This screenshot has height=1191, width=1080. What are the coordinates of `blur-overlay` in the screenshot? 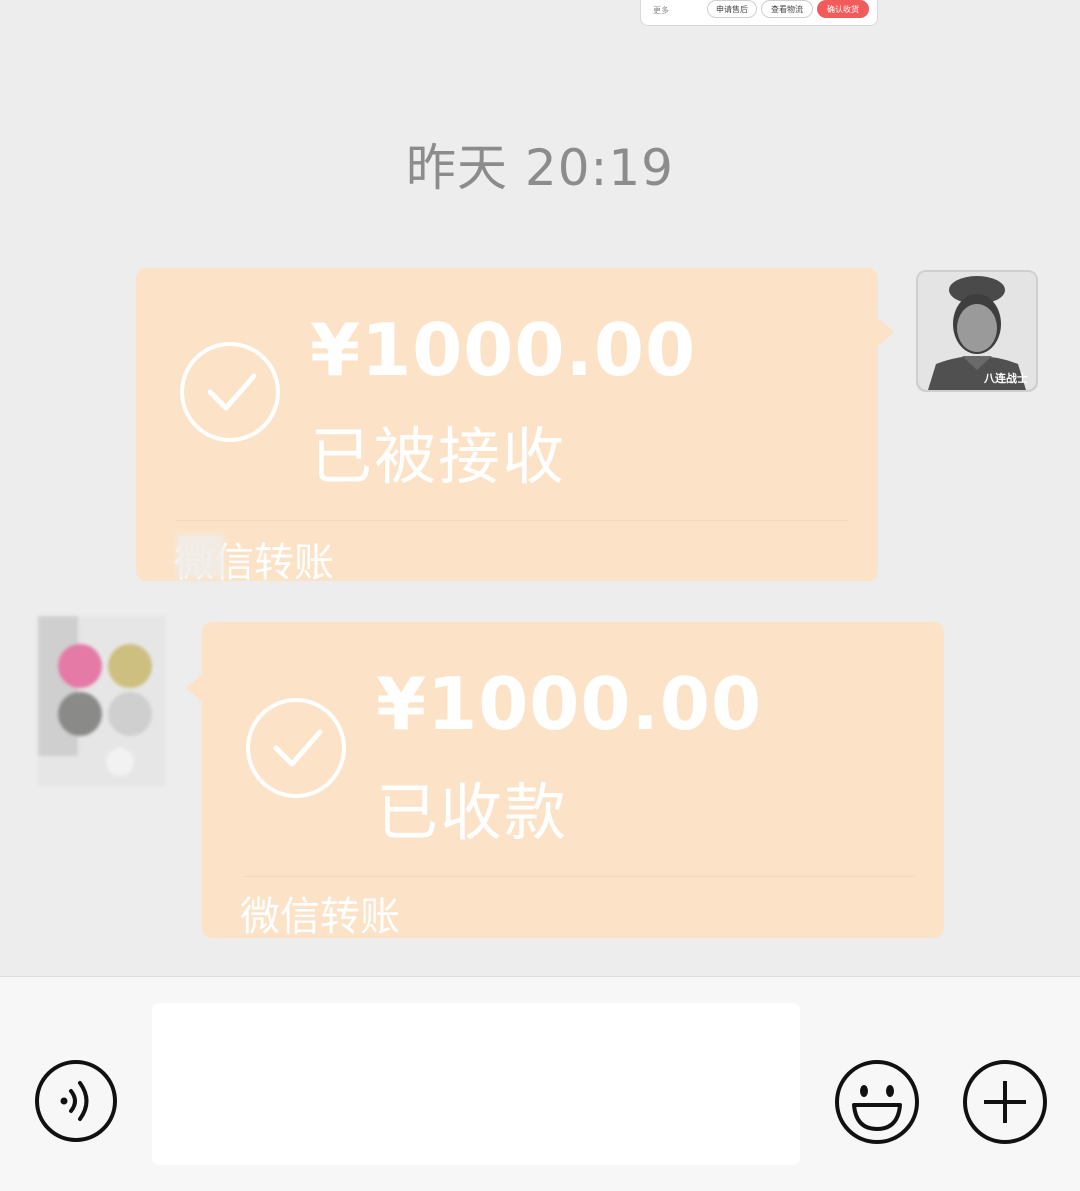 It's located at (200, 556).